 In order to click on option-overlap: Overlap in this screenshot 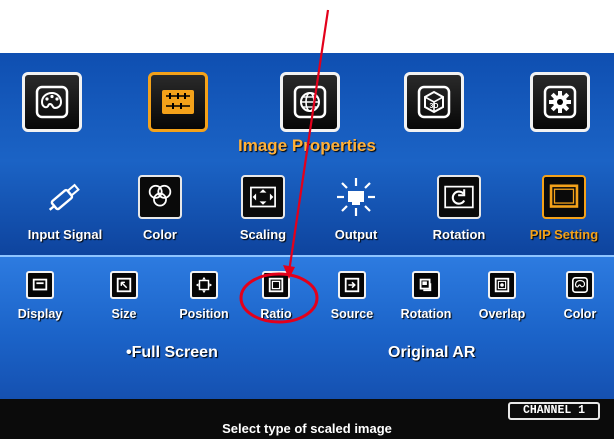, I will do `click(502, 296)`.